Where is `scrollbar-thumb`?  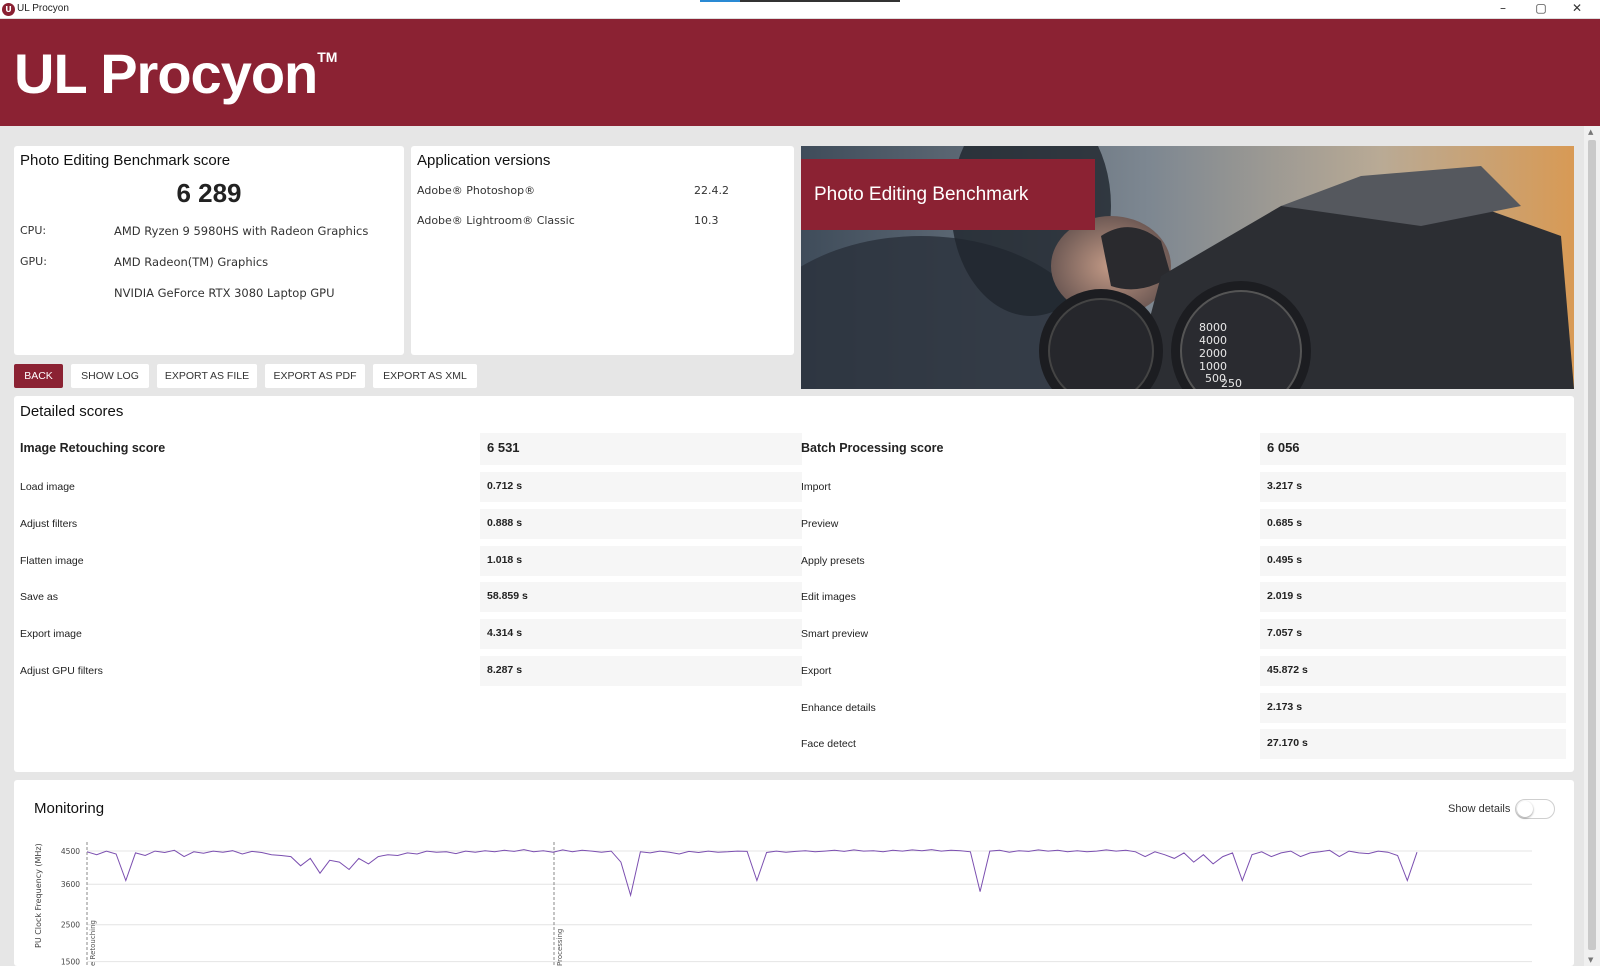 scrollbar-thumb is located at coordinates (1592, 545).